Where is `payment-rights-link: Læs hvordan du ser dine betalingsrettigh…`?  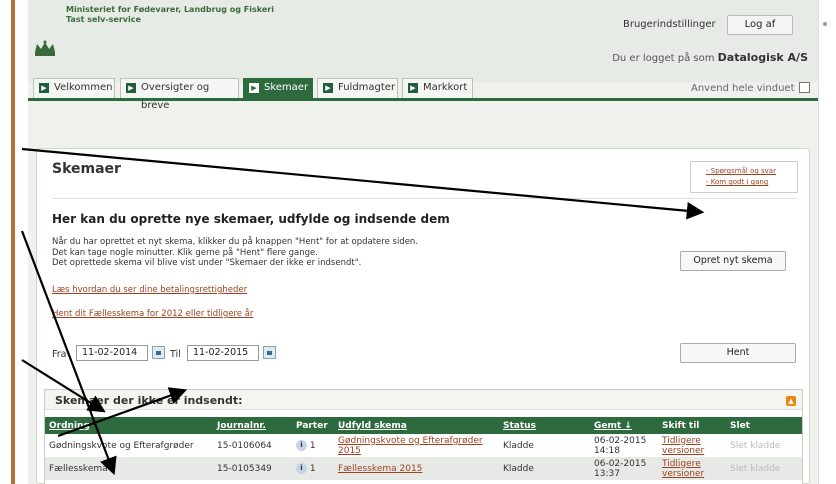
payment-rights-link: Læs hvordan du ser dine betalingsrettigh… is located at coordinates (149, 290).